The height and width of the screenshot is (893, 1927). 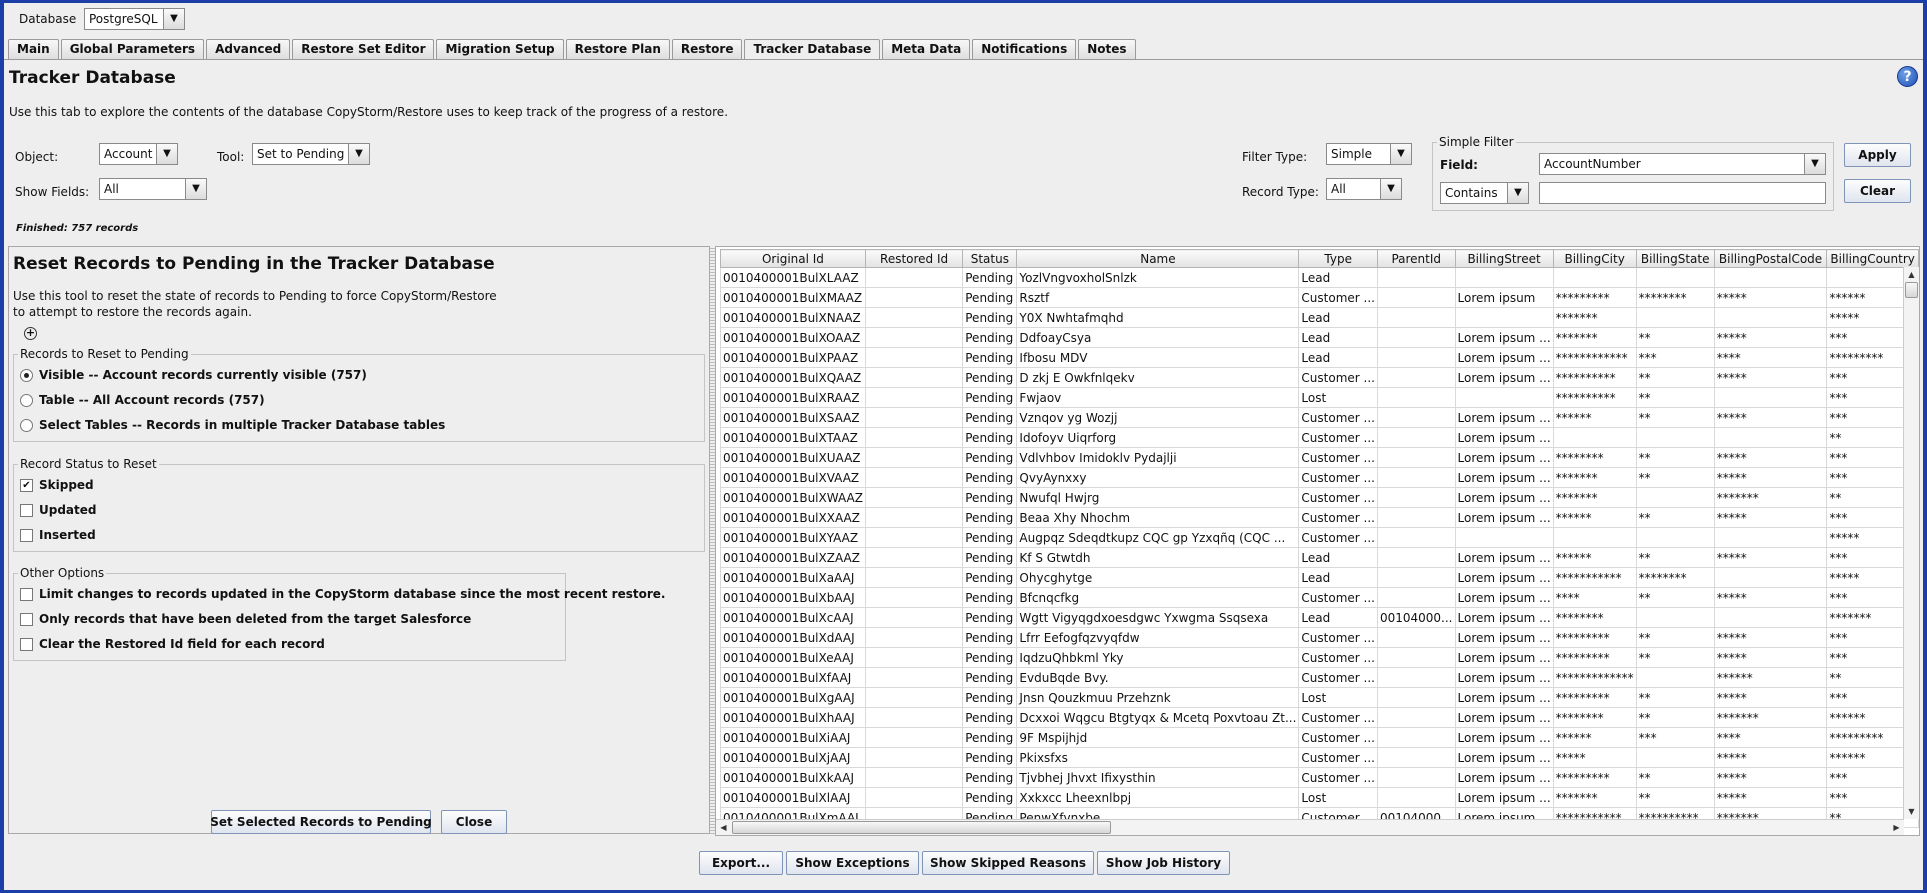 I want to click on tool-select: Set to Pending ▼, so click(x=311, y=154).